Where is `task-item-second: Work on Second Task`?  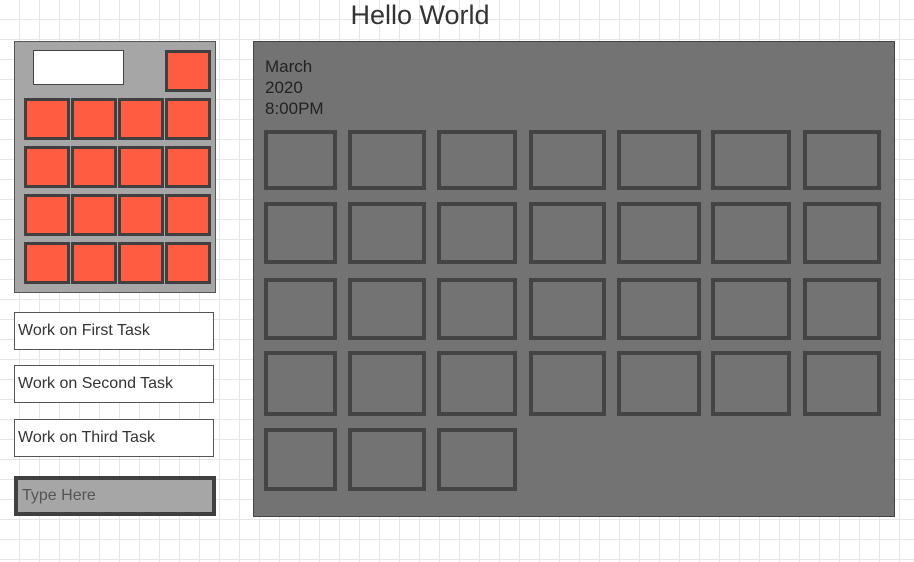 task-item-second: Work on Second Task is located at coordinates (114, 384).